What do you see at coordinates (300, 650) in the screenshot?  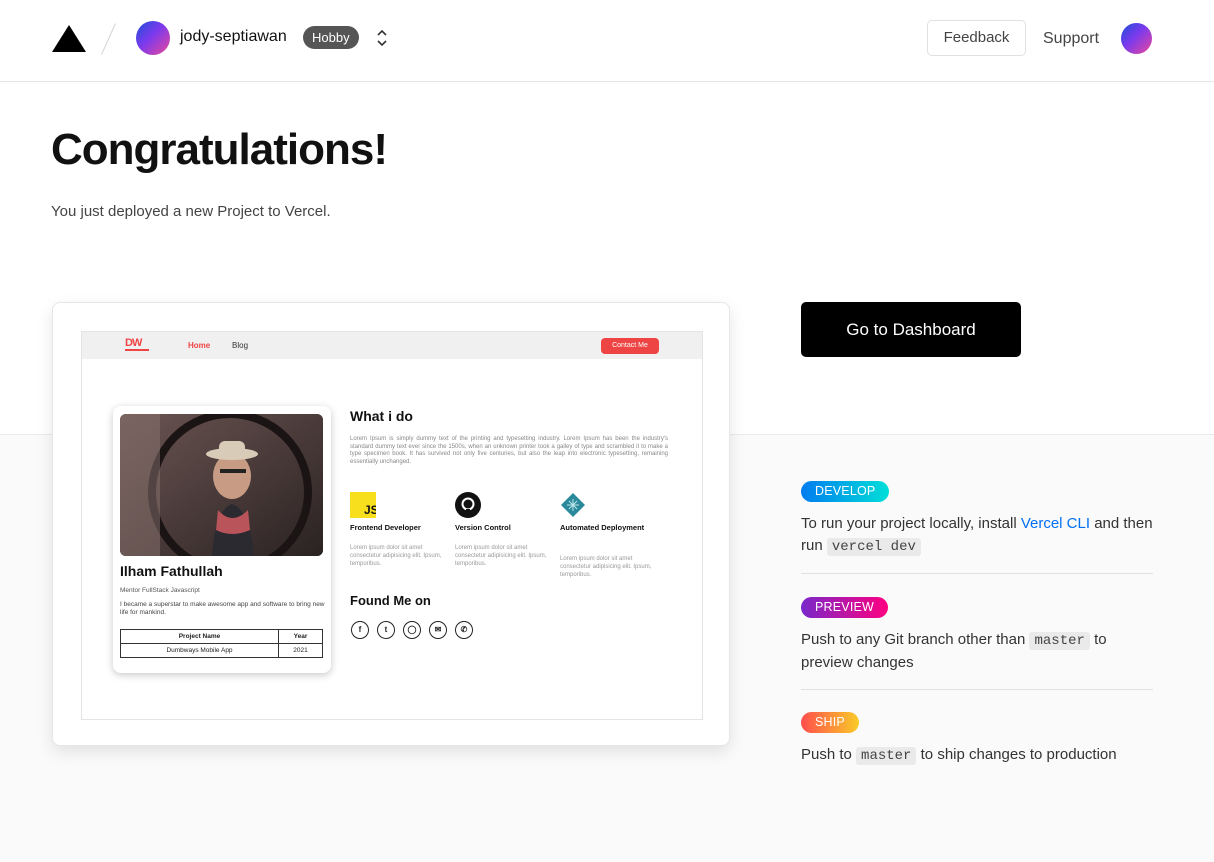 I see `table-cell-year: 2021` at bounding box center [300, 650].